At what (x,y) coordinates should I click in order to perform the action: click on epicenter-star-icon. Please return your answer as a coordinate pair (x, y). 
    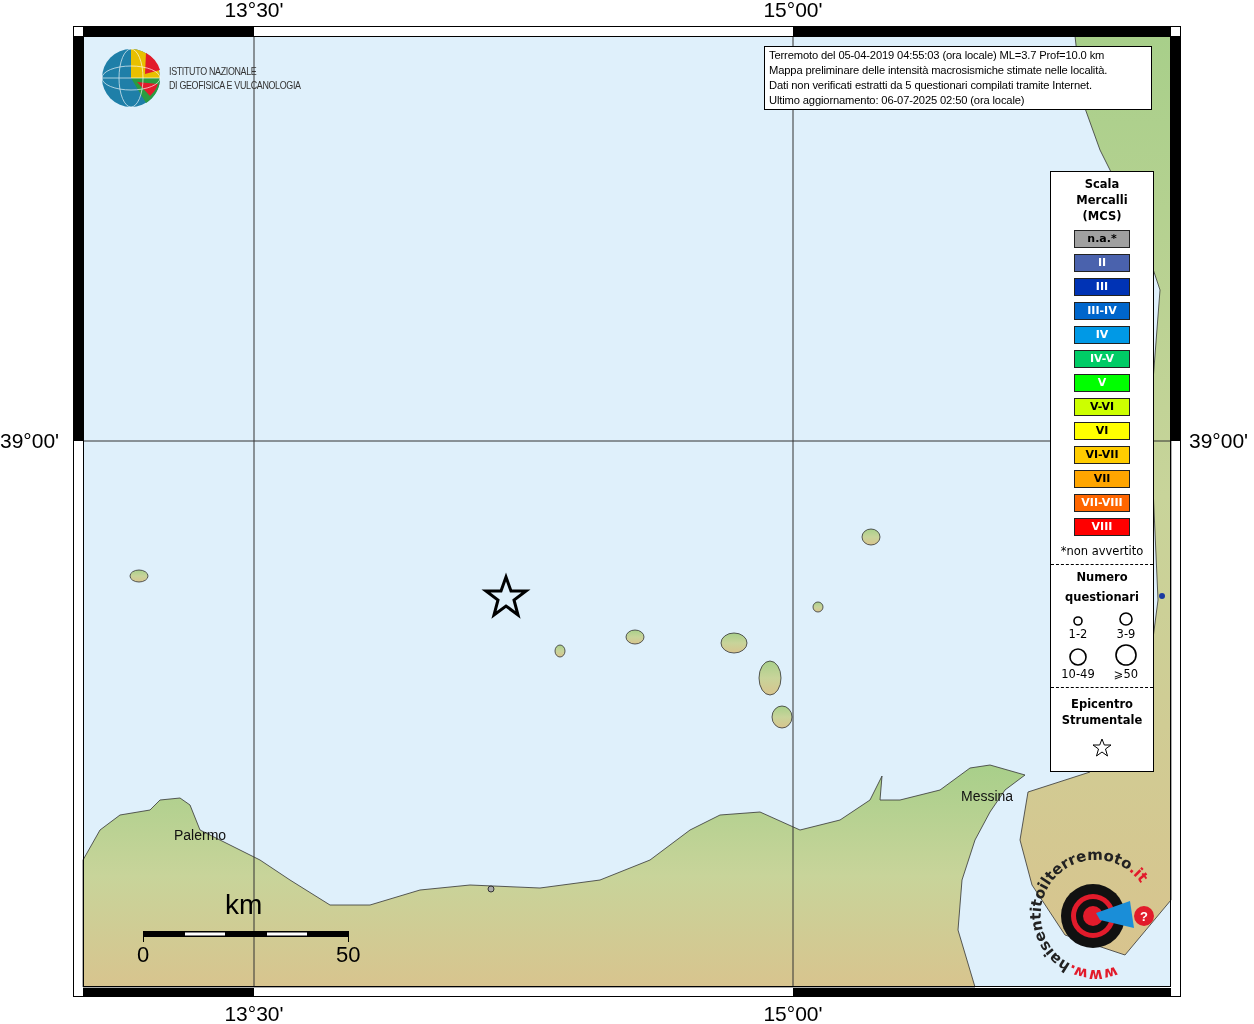
    Looking at the image, I should click on (506, 595).